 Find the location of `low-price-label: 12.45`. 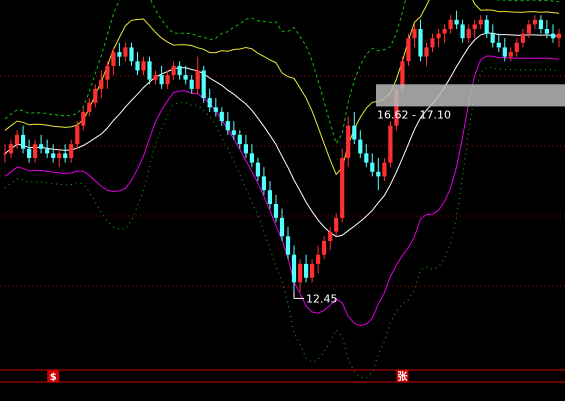

low-price-label: 12.45 is located at coordinates (322, 298).